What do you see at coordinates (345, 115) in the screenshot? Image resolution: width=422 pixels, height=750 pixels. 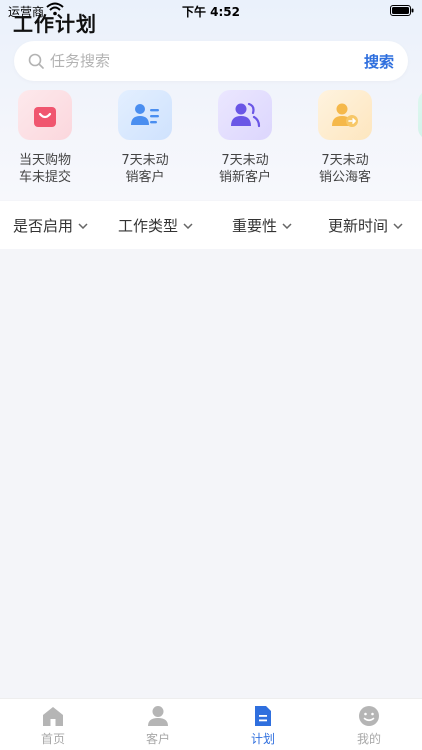 I see `user-transfer-icon` at bounding box center [345, 115].